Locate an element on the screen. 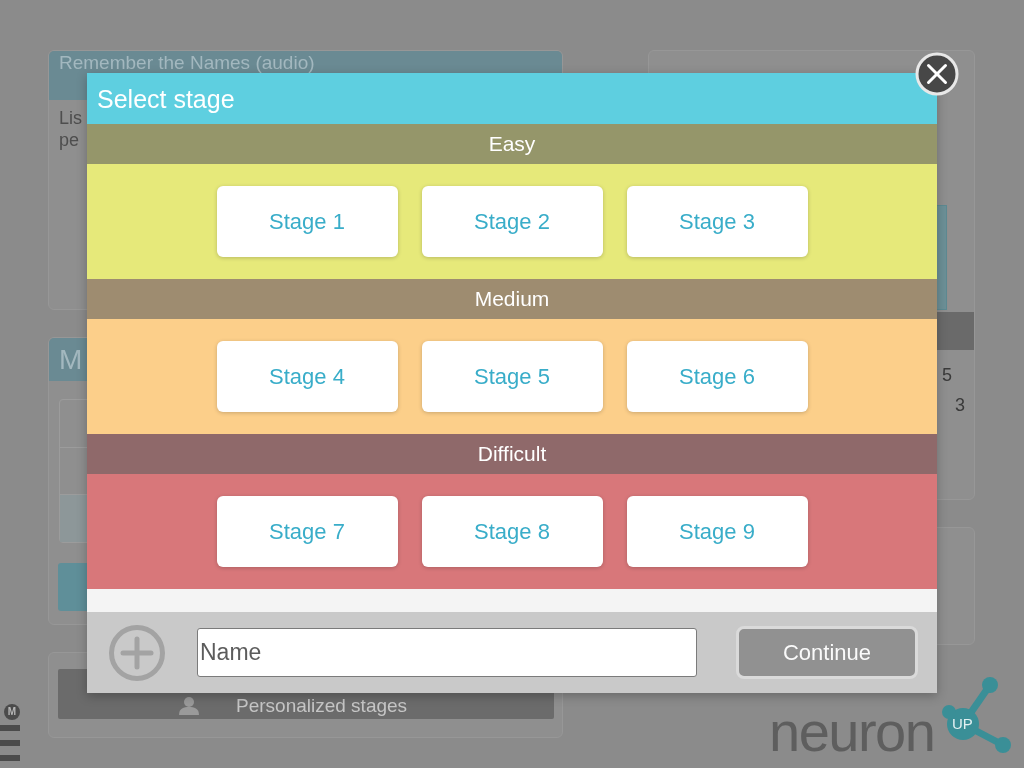 This screenshot has height=768, width=1024. stage-button: Stage 2 is located at coordinates (512, 221).